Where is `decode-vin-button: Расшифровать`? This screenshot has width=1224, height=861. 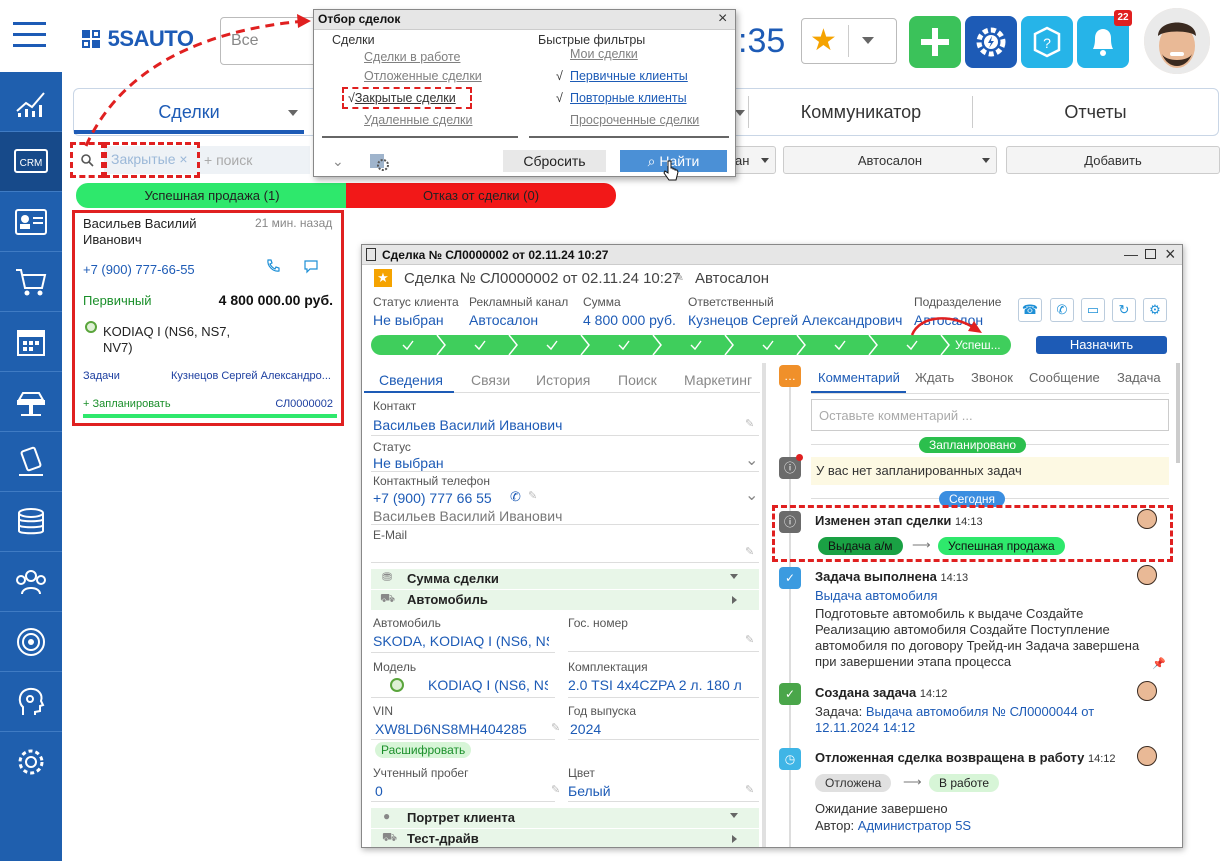 decode-vin-button: Расшифровать is located at coordinates (423, 750).